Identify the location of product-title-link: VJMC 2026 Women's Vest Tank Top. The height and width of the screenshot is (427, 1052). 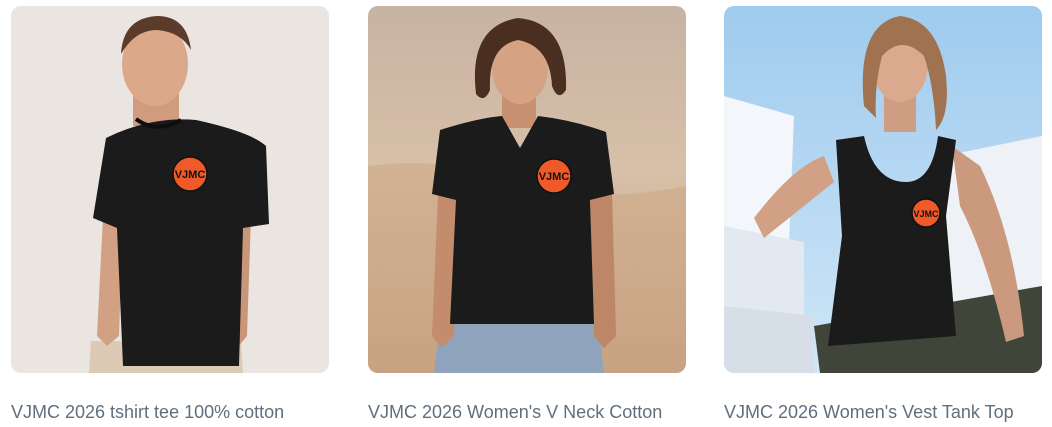
(888, 412).